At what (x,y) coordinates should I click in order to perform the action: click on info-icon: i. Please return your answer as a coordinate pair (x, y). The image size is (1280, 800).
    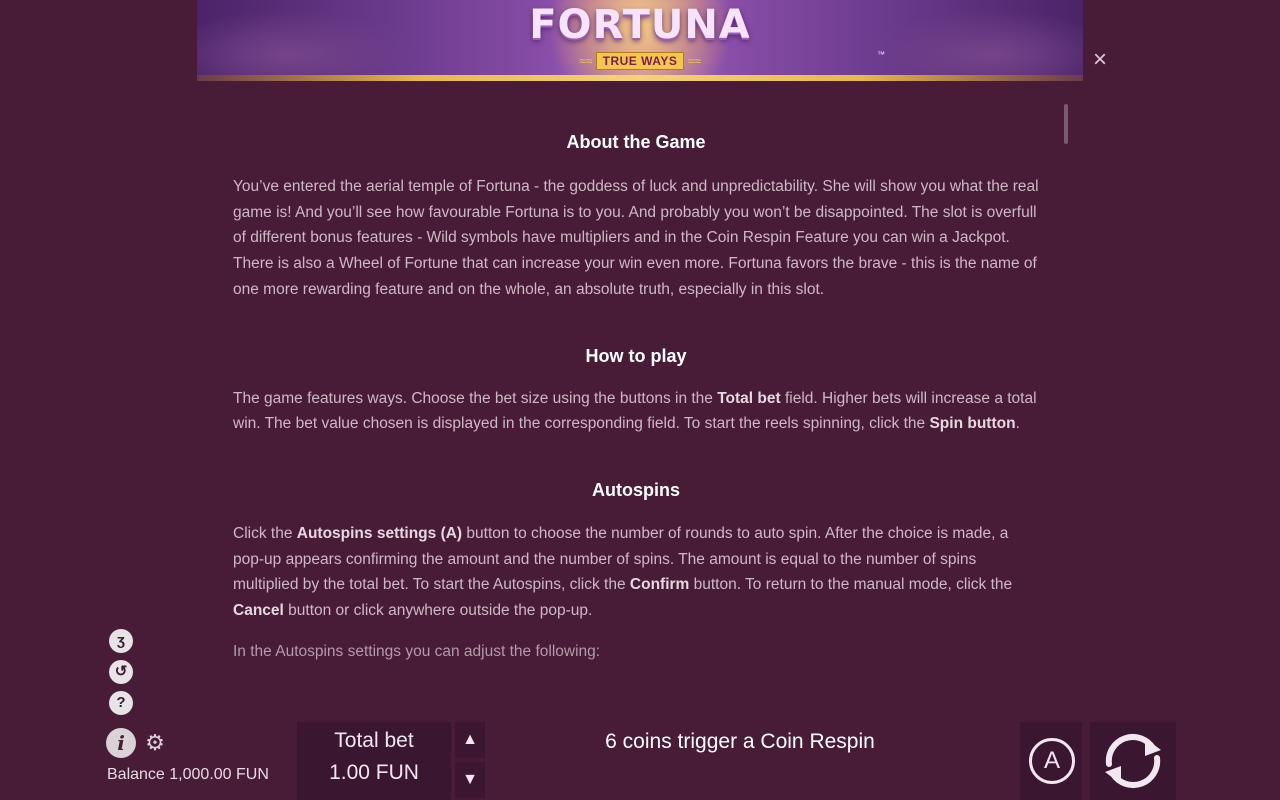
    Looking at the image, I should click on (121, 743).